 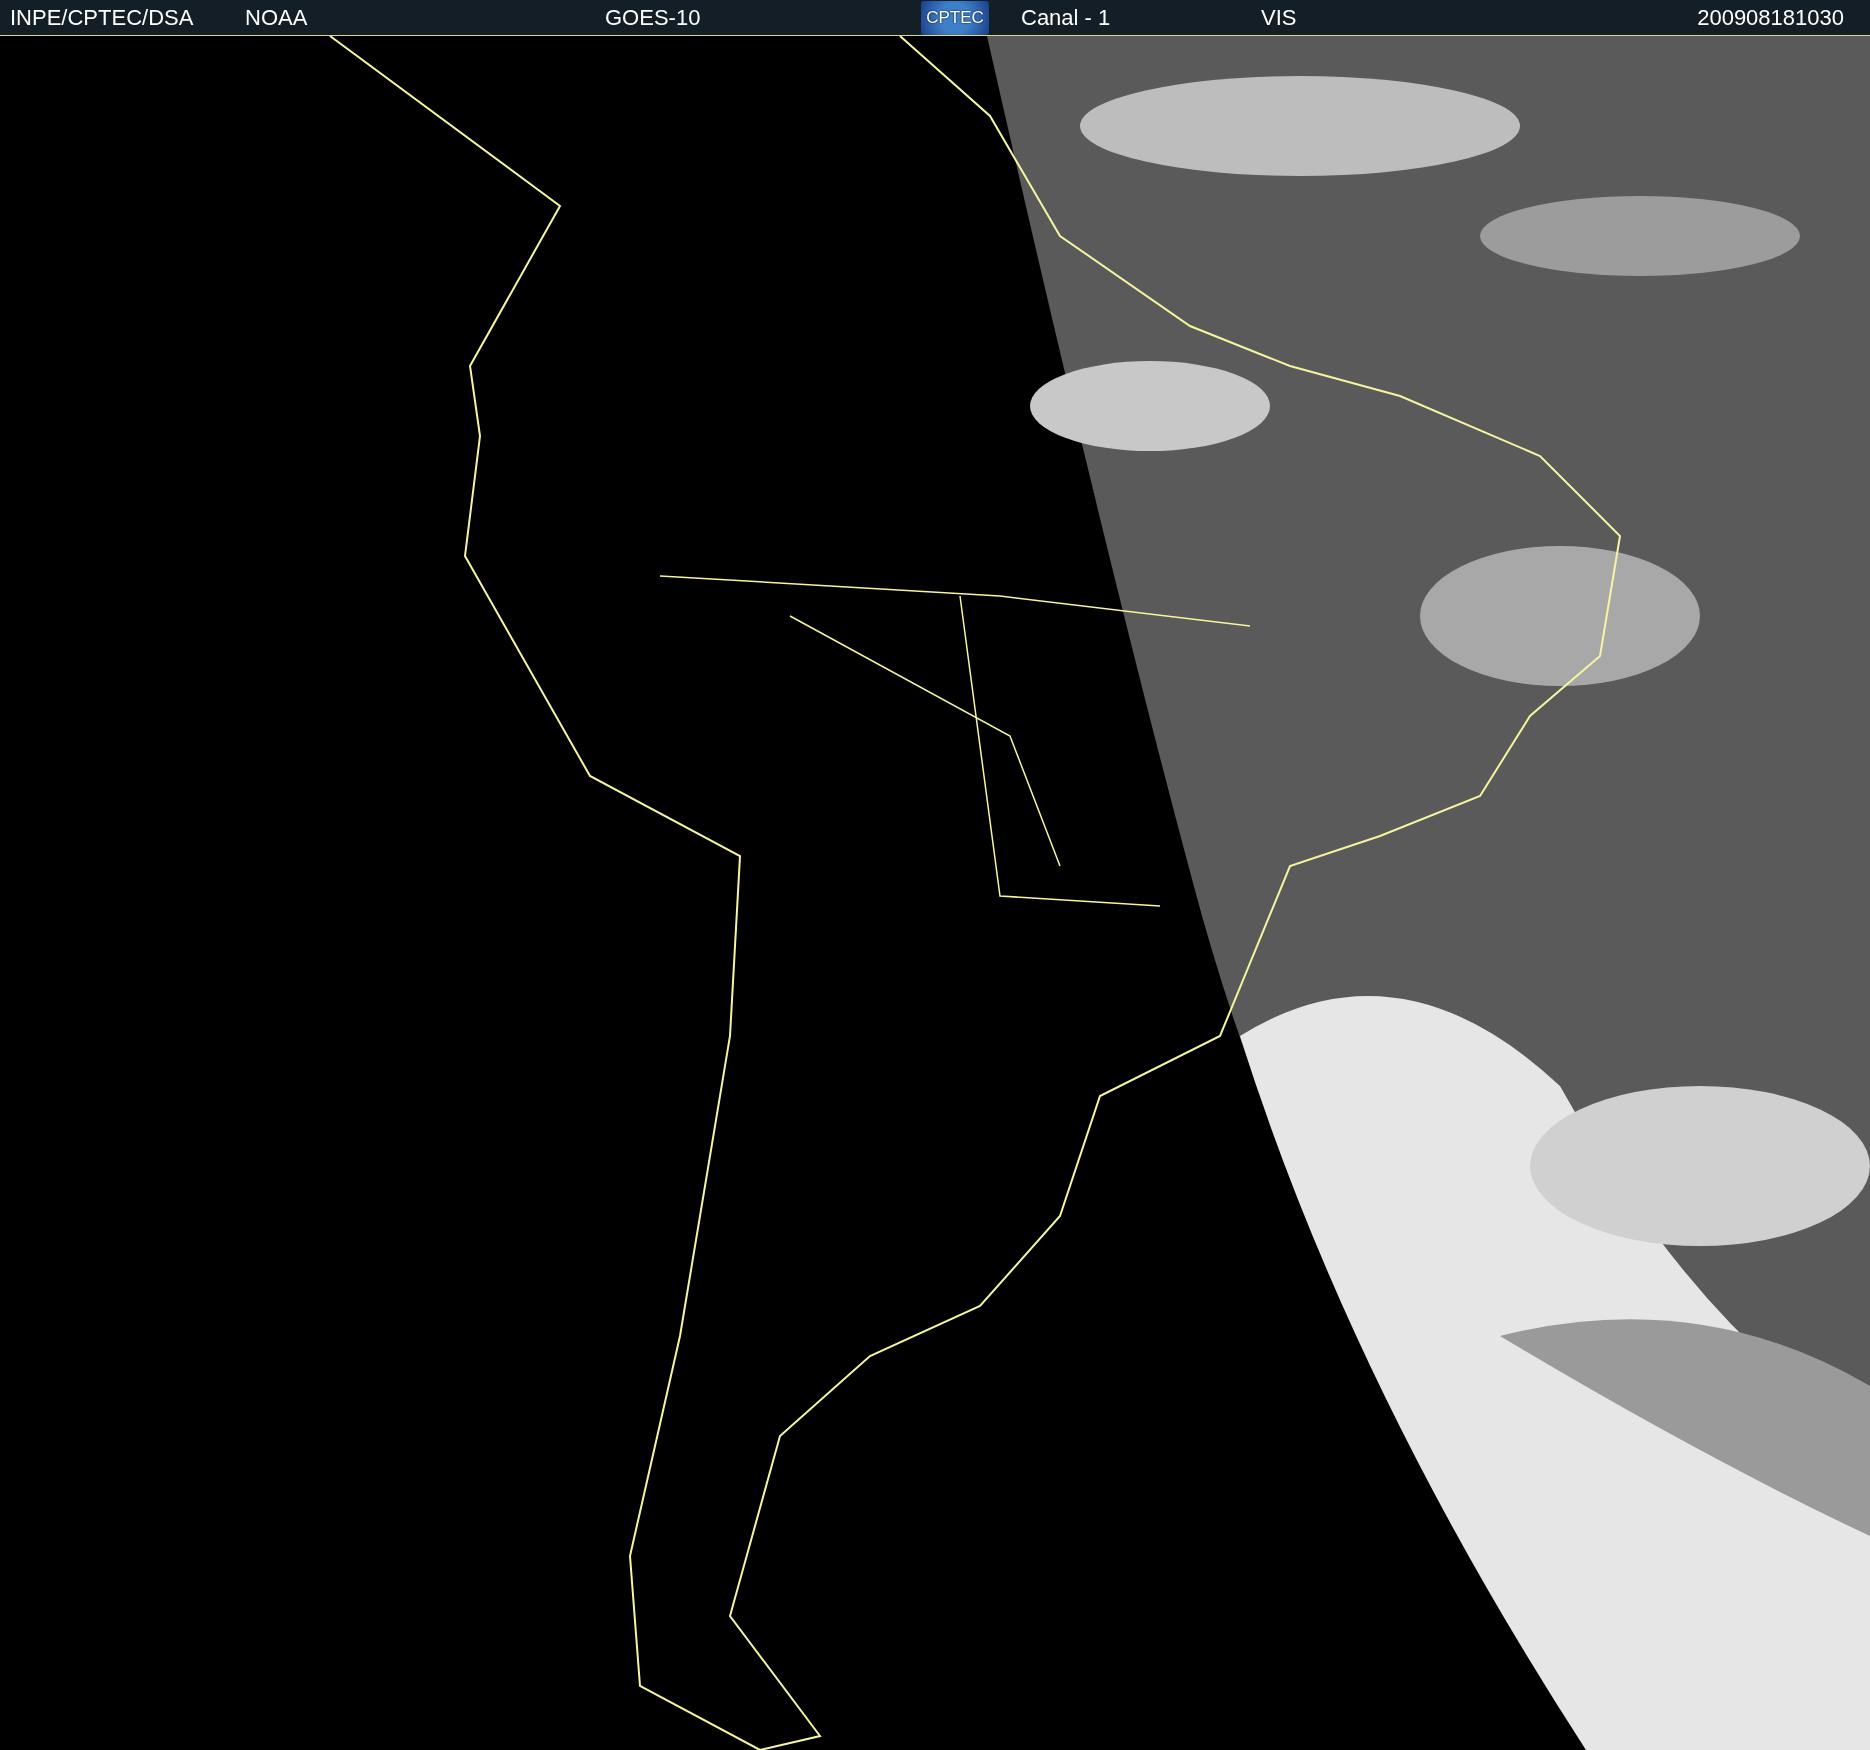 I want to click on source-label: INPE/CPTEC/DSA, so click(x=102, y=17).